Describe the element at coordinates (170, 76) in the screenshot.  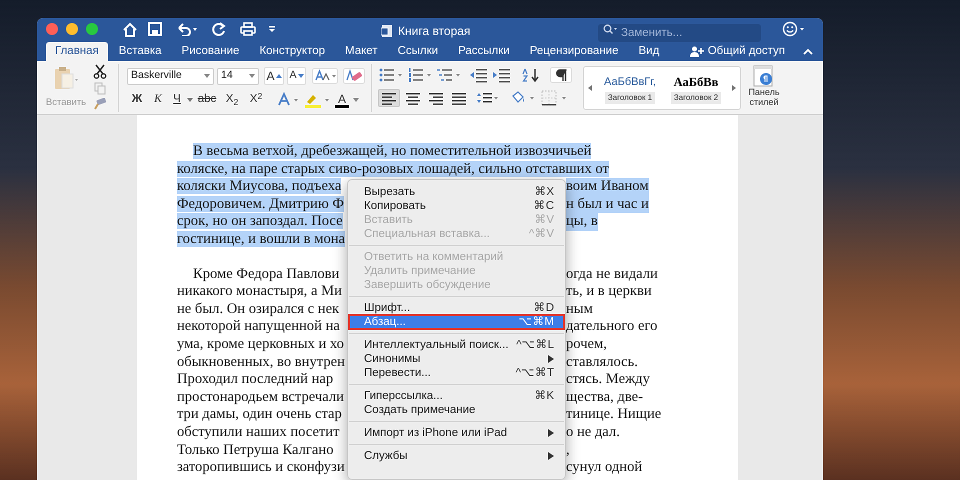
I see `font-name-field: Baskerville` at that location.